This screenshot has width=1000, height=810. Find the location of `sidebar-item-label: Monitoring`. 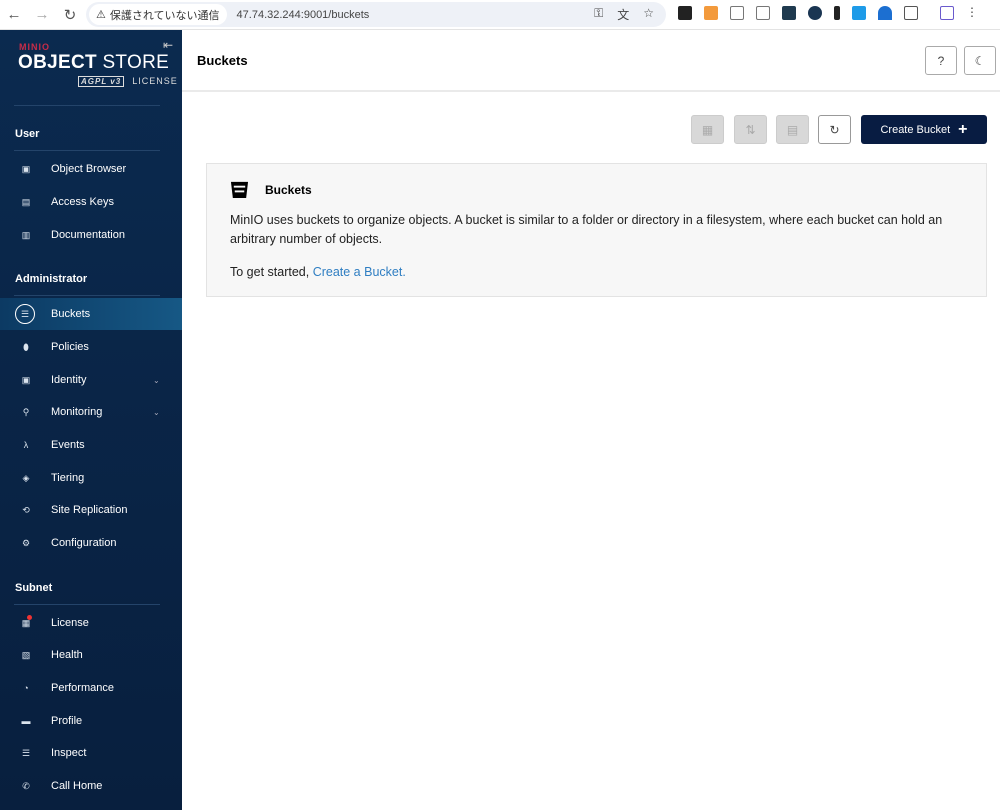

sidebar-item-label: Monitoring is located at coordinates (77, 412).